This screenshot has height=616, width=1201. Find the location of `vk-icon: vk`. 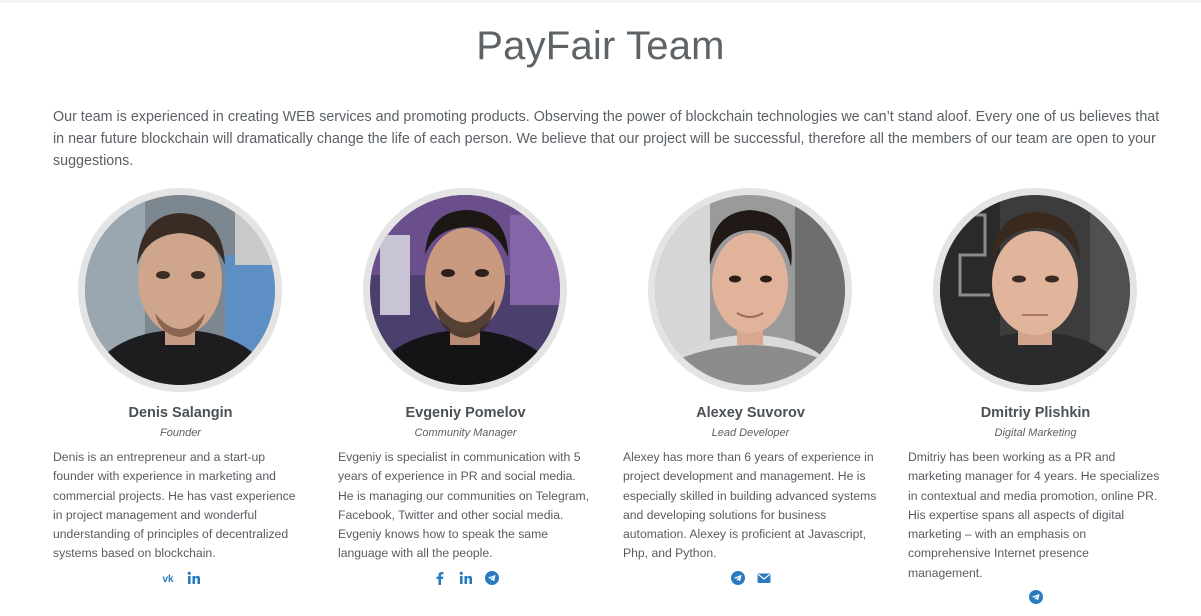

vk-icon: vk is located at coordinates (168, 578).